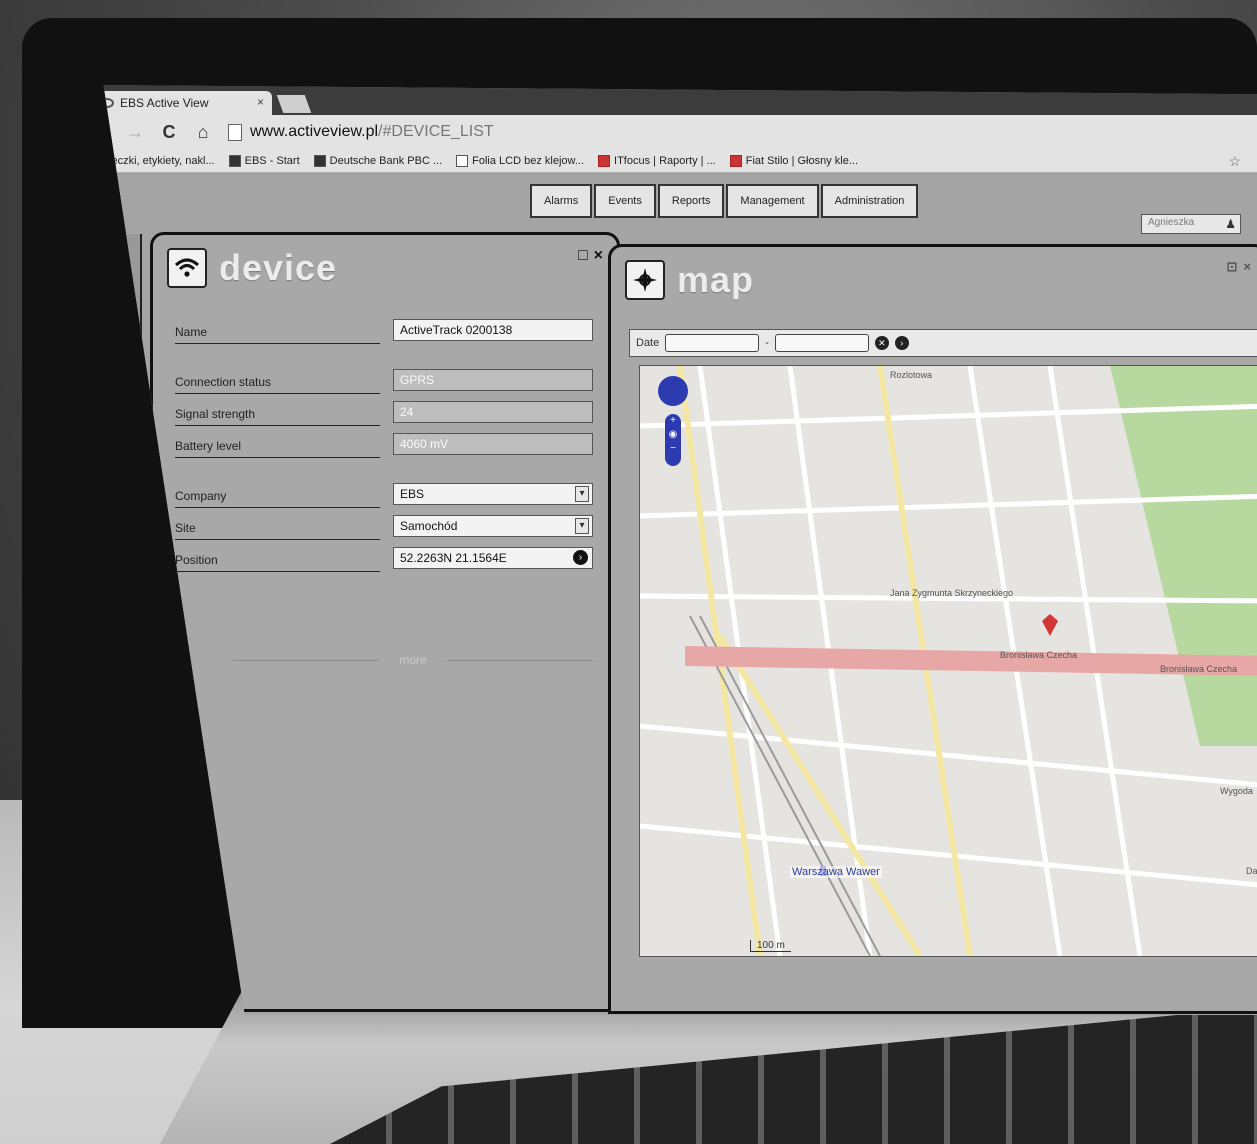 This screenshot has height=1144, width=1257. I want to click on form-row-name: Name ActiveTrack 0200138, so click(395, 335).